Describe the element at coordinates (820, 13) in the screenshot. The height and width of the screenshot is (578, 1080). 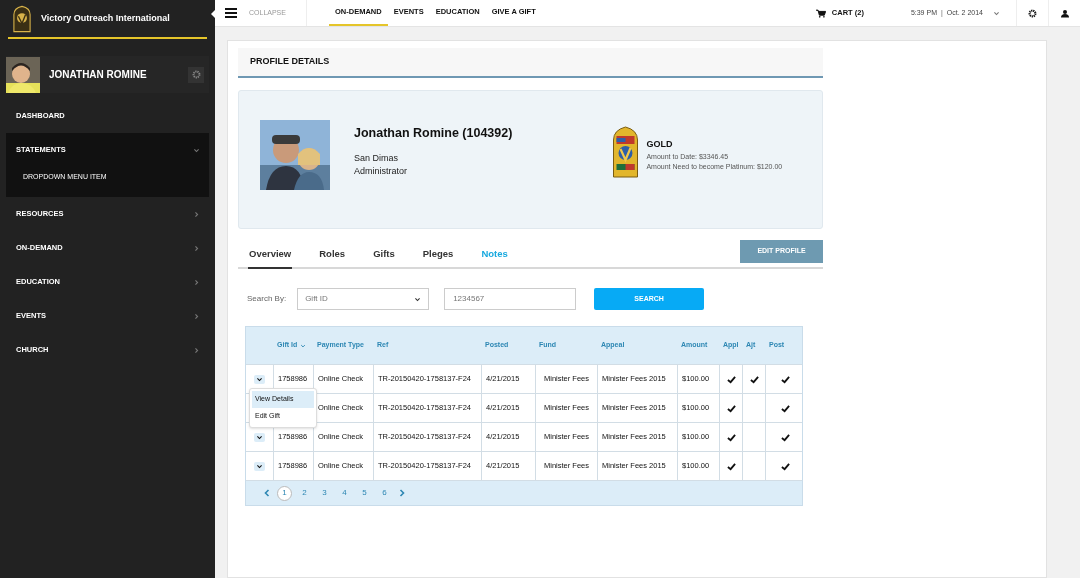
I see `cart-icon` at that location.